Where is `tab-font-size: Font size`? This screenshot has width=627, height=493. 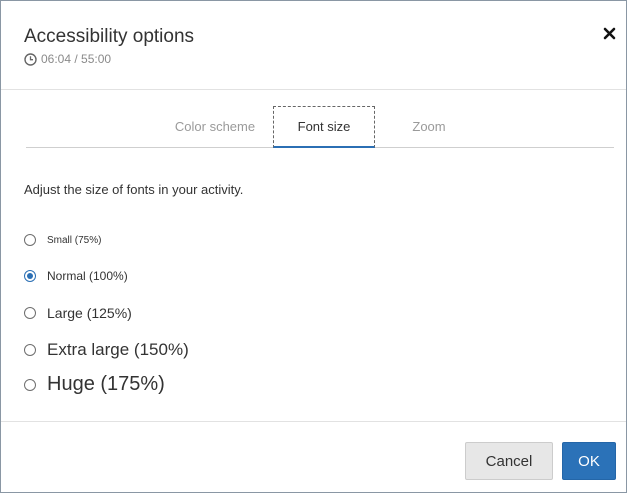
tab-font-size: Font size is located at coordinates (324, 127).